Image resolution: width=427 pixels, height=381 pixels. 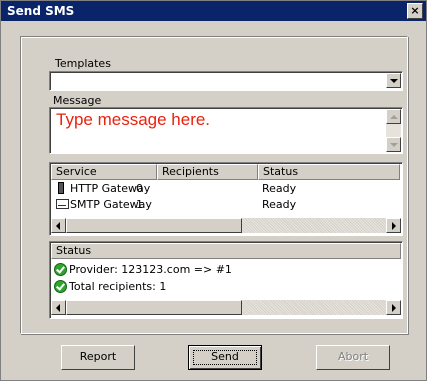 I want to click on message-vertical-scrollbar, so click(x=393, y=130).